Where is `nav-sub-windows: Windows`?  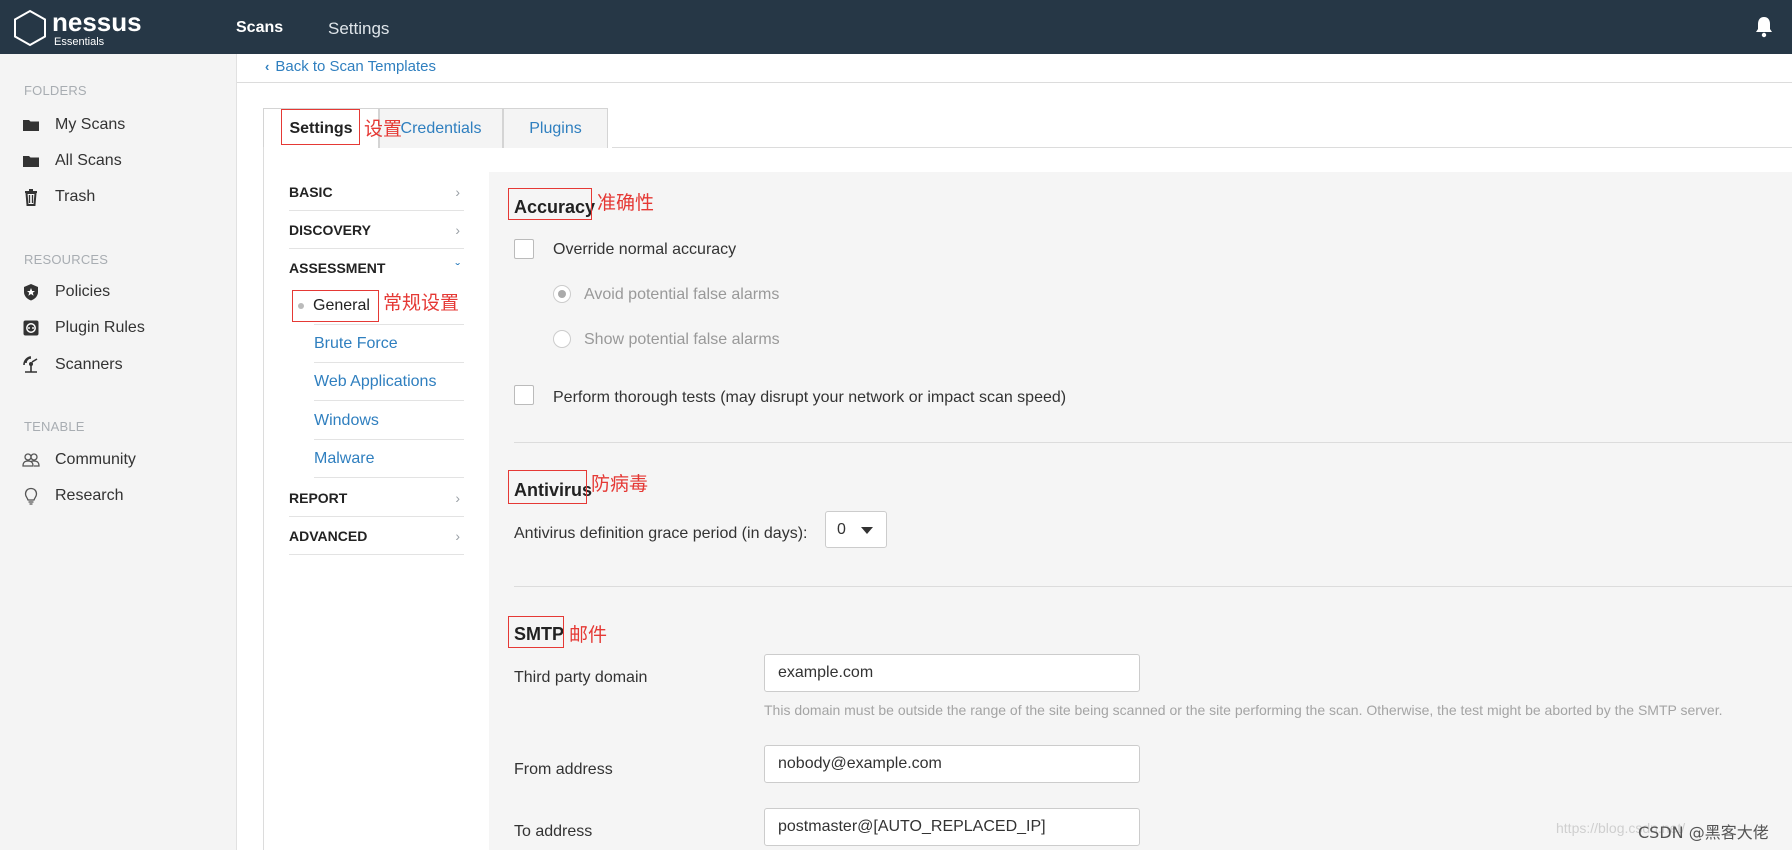
nav-sub-windows: Windows is located at coordinates (389, 421).